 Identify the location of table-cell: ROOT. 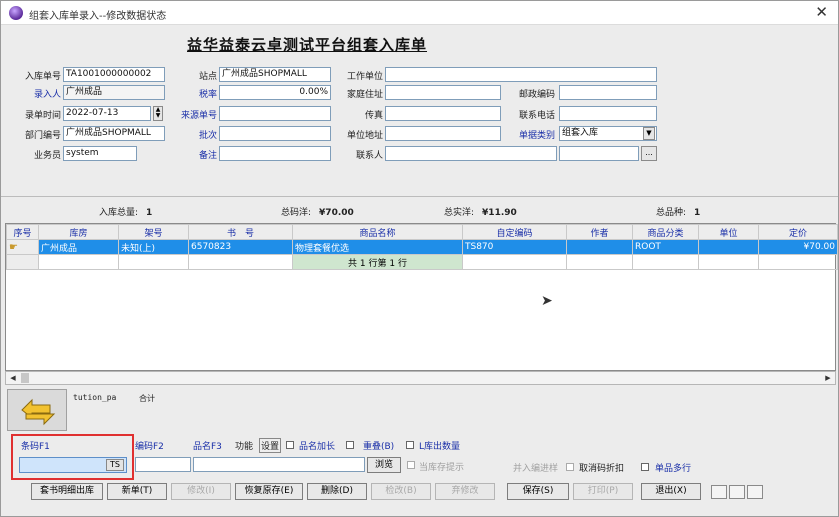
(665, 247).